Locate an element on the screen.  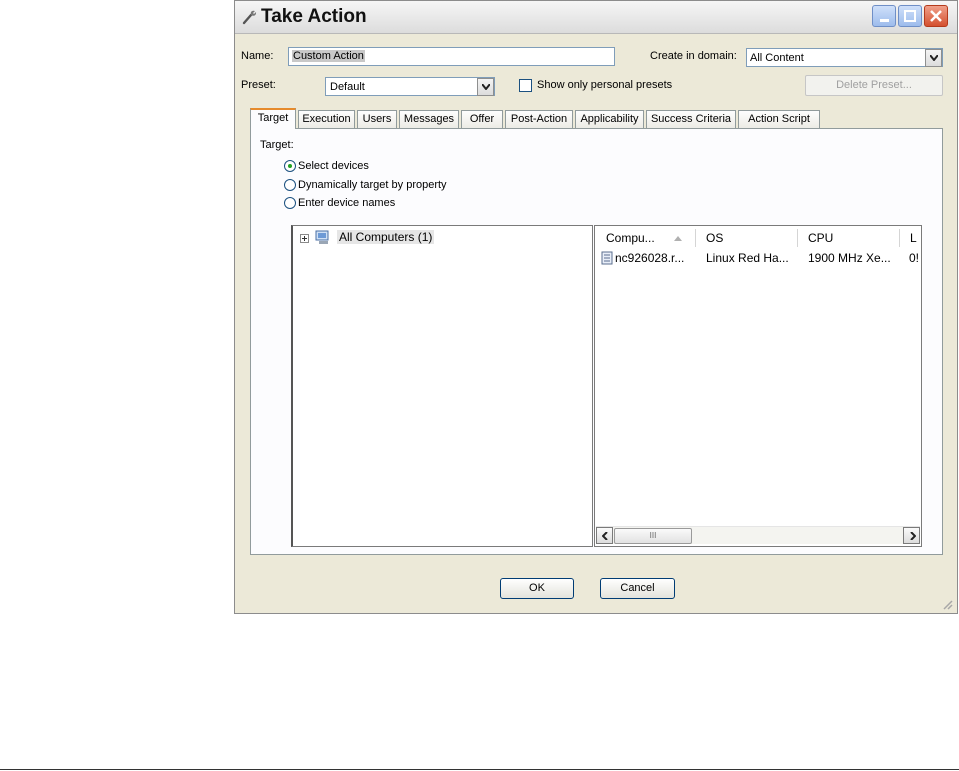
close-button is located at coordinates (936, 16).